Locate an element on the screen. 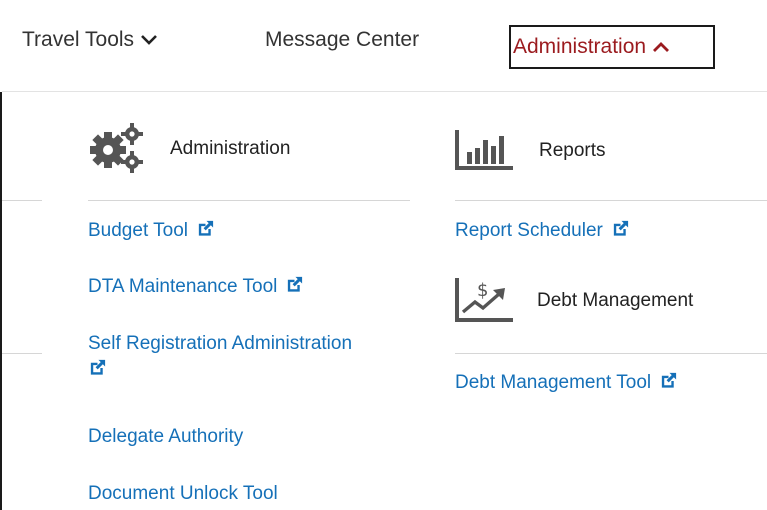 The image size is (767, 510). nav-administration-label: Administration is located at coordinates (580, 46).